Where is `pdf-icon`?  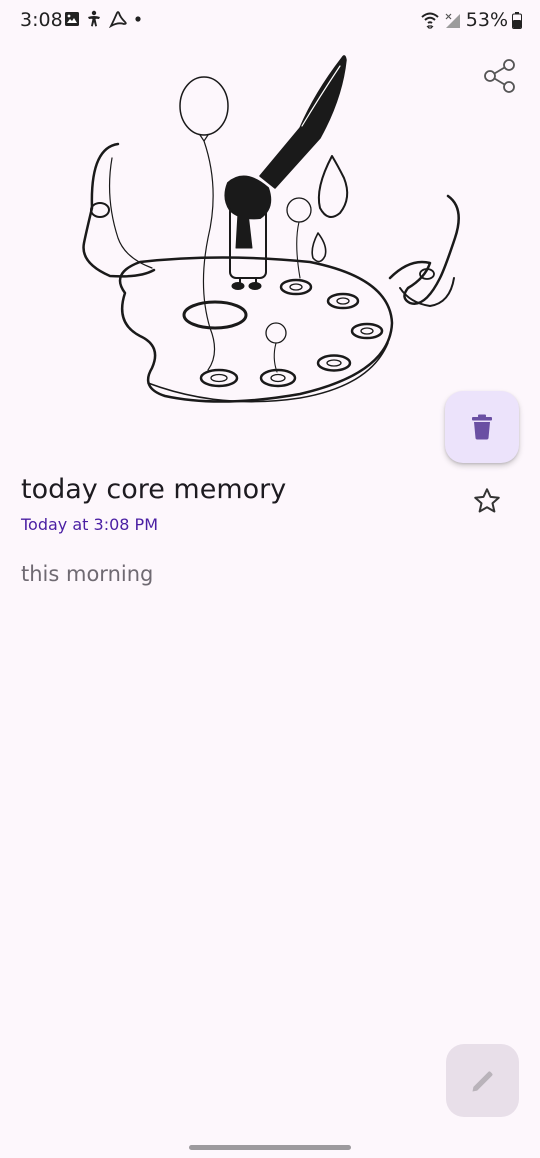 pdf-icon is located at coordinates (117, 19).